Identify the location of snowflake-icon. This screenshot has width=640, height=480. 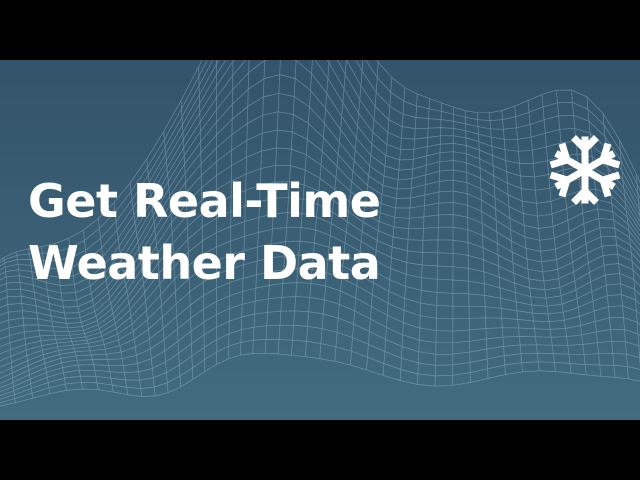
(585, 170).